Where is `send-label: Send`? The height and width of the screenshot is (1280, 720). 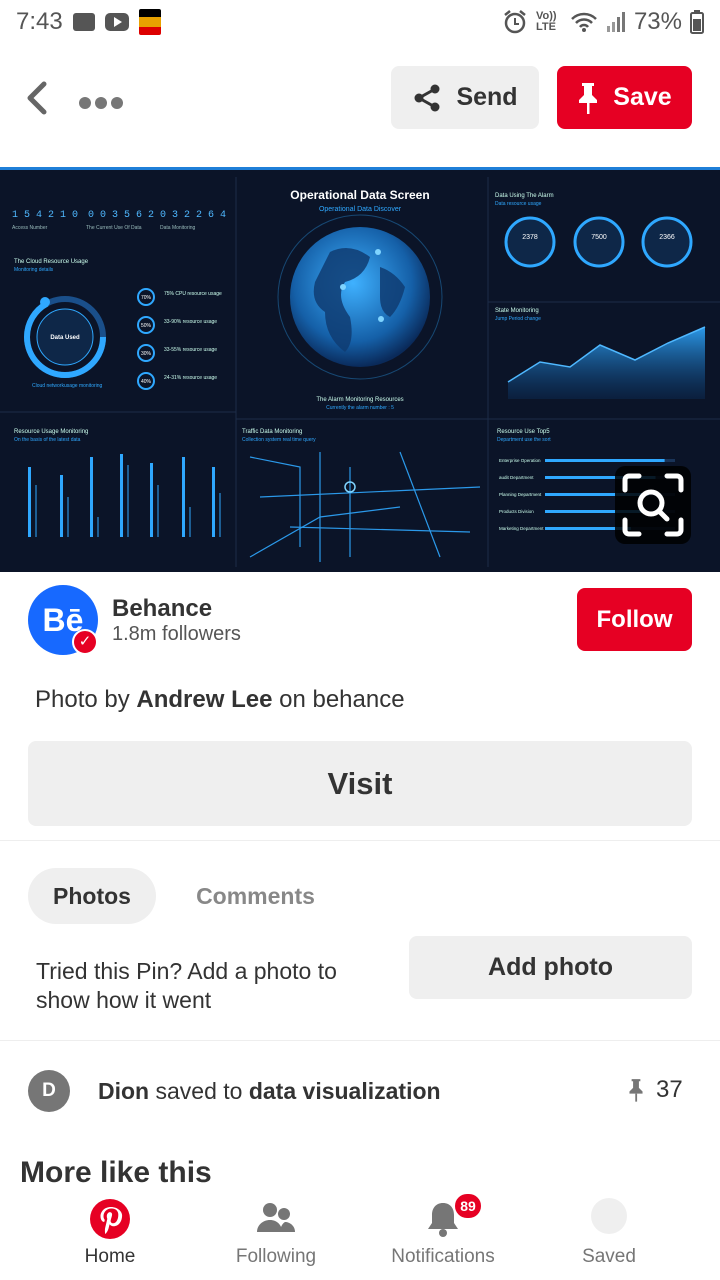
send-label: Send is located at coordinates (487, 97).